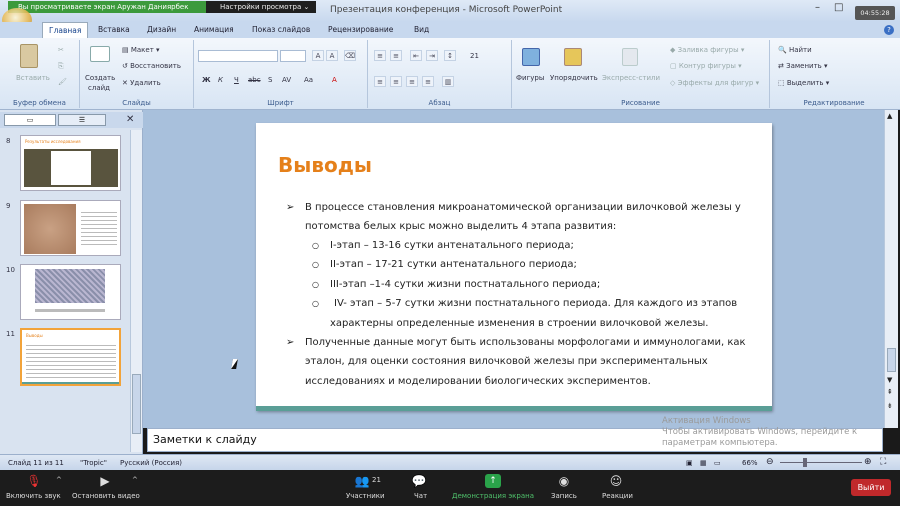 Image resolution: width=900 pixels, height=506 pixels. I want to click on help-icon: ?, so click(889, 30).